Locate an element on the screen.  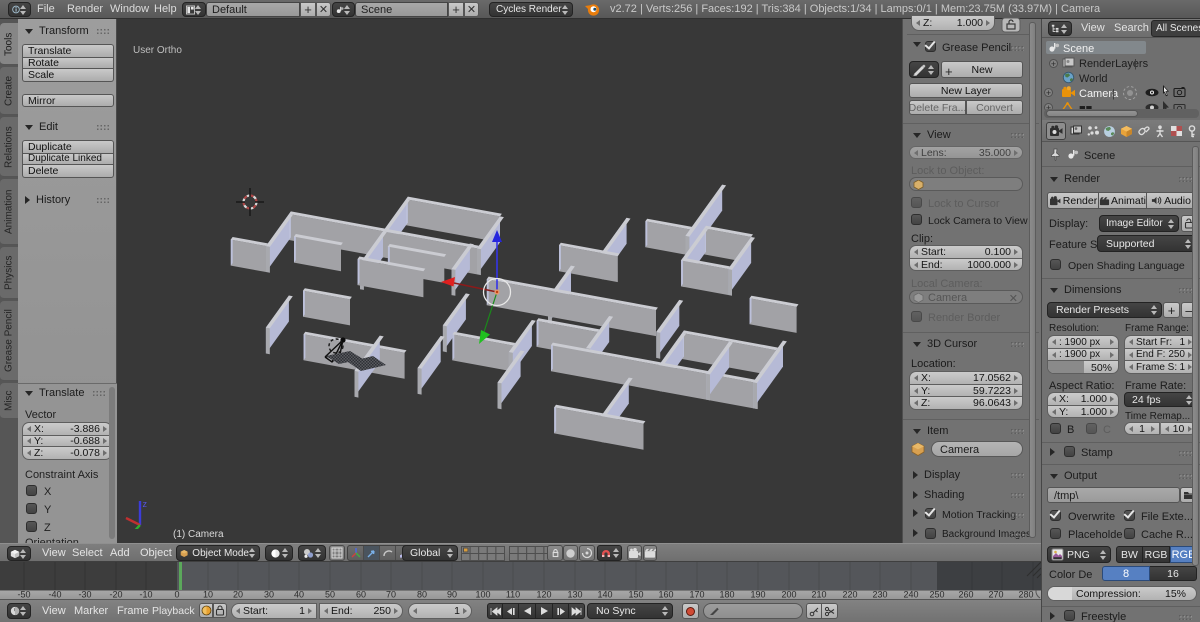
svg-text: 100 is located at coordinates (482, 595).